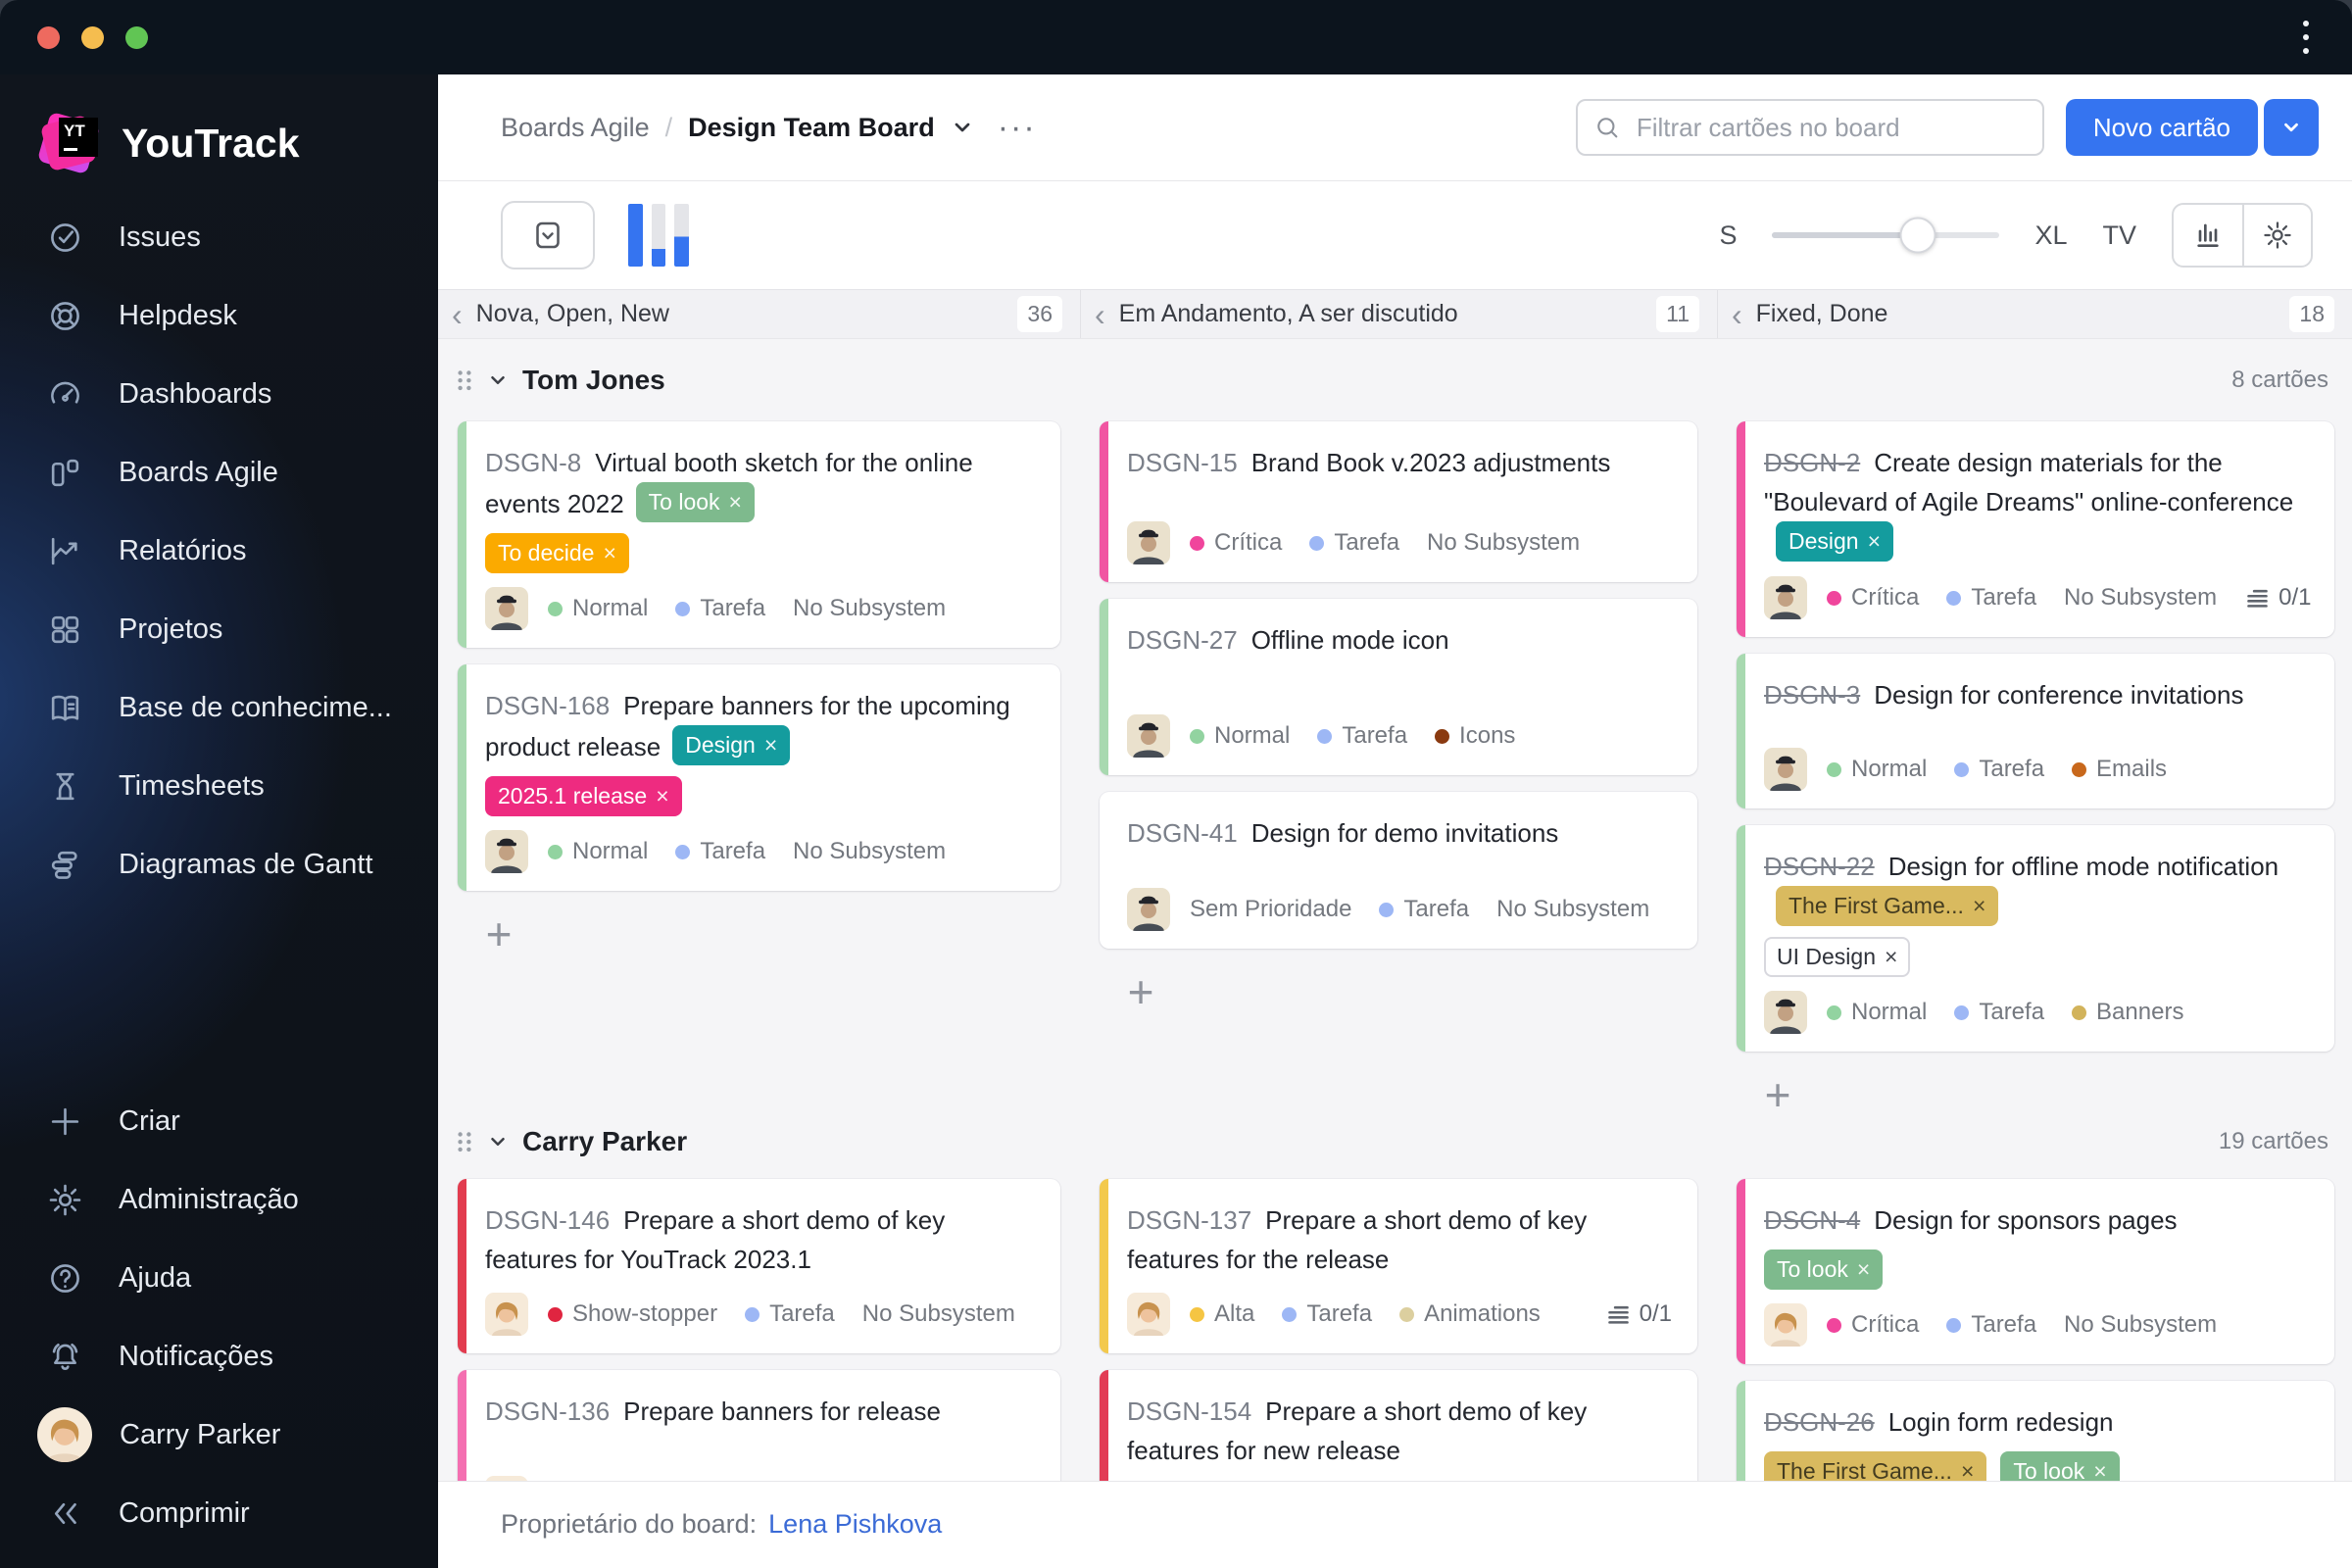  What do you see at coordinates (759, 1425) in the screenshot?
I see `card-dsgn-136: DSGN-136 Prepare banners for release` at bounding box center [759, 1425].